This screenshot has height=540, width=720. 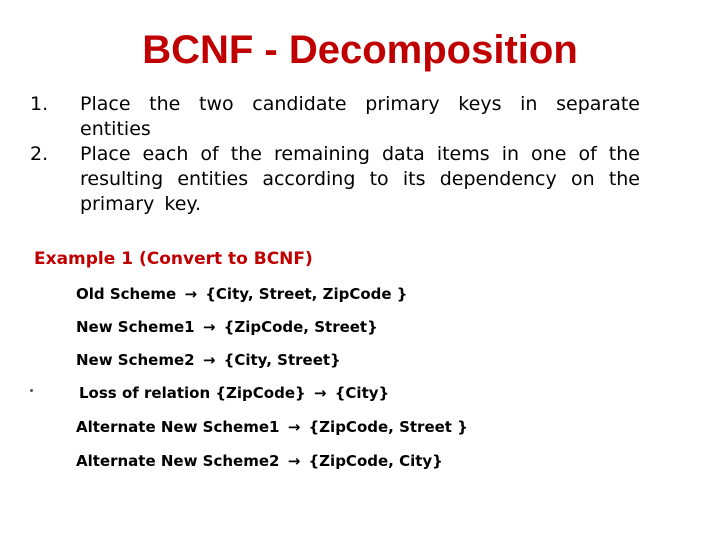 I want to click on scheme-attributes: {ZipCode, Street }, so click(x=388, y=427).